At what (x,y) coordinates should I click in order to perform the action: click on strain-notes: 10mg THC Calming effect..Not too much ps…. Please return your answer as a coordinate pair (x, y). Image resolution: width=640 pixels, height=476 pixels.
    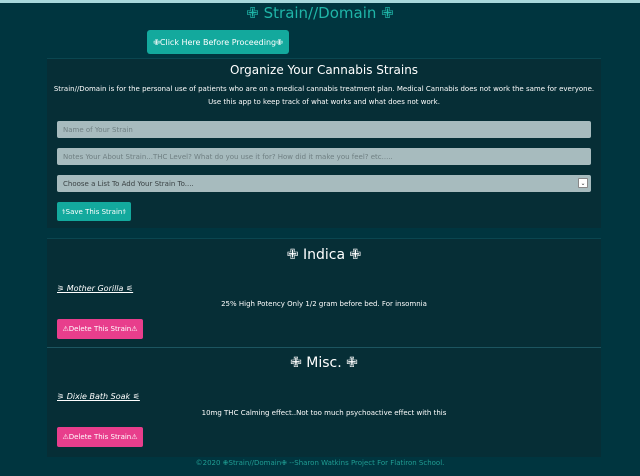
    Looking at the image, I should click on (324, 413).